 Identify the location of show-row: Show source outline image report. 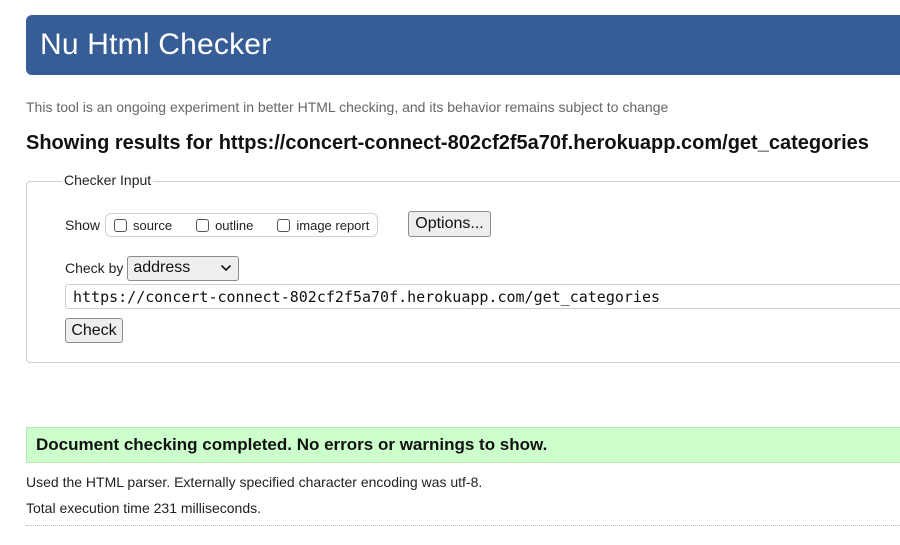
(222, 225).